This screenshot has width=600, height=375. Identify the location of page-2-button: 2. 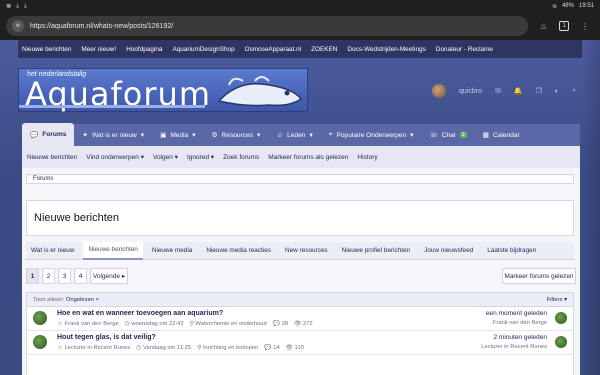
(48, 276).